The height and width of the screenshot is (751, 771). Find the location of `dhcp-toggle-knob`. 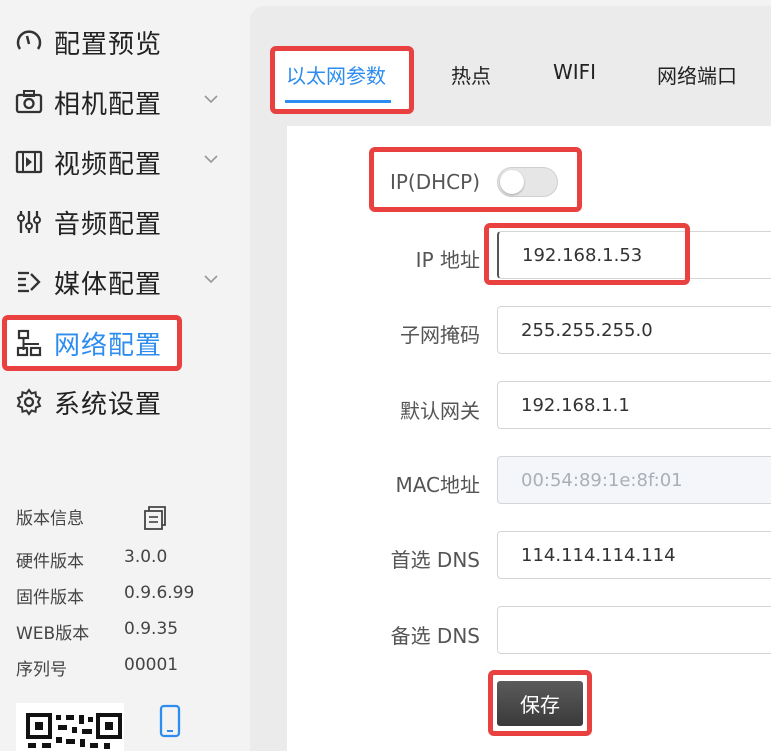

dhcp-toggle-knob is located at coordinates (512, 182).